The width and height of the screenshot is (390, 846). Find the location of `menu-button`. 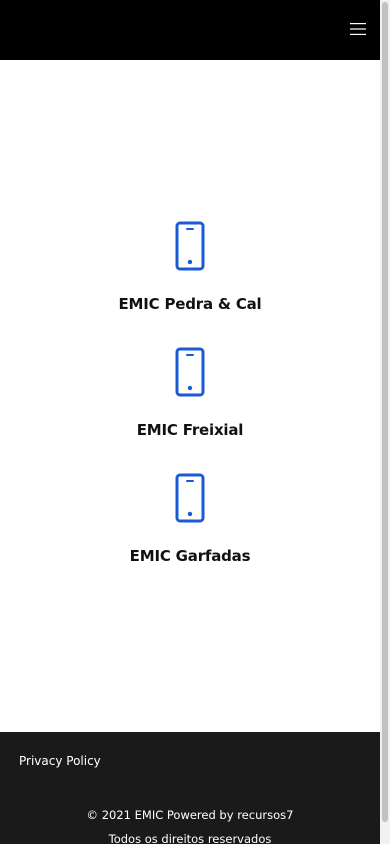

menu-button is located at coordinates (358, 29).